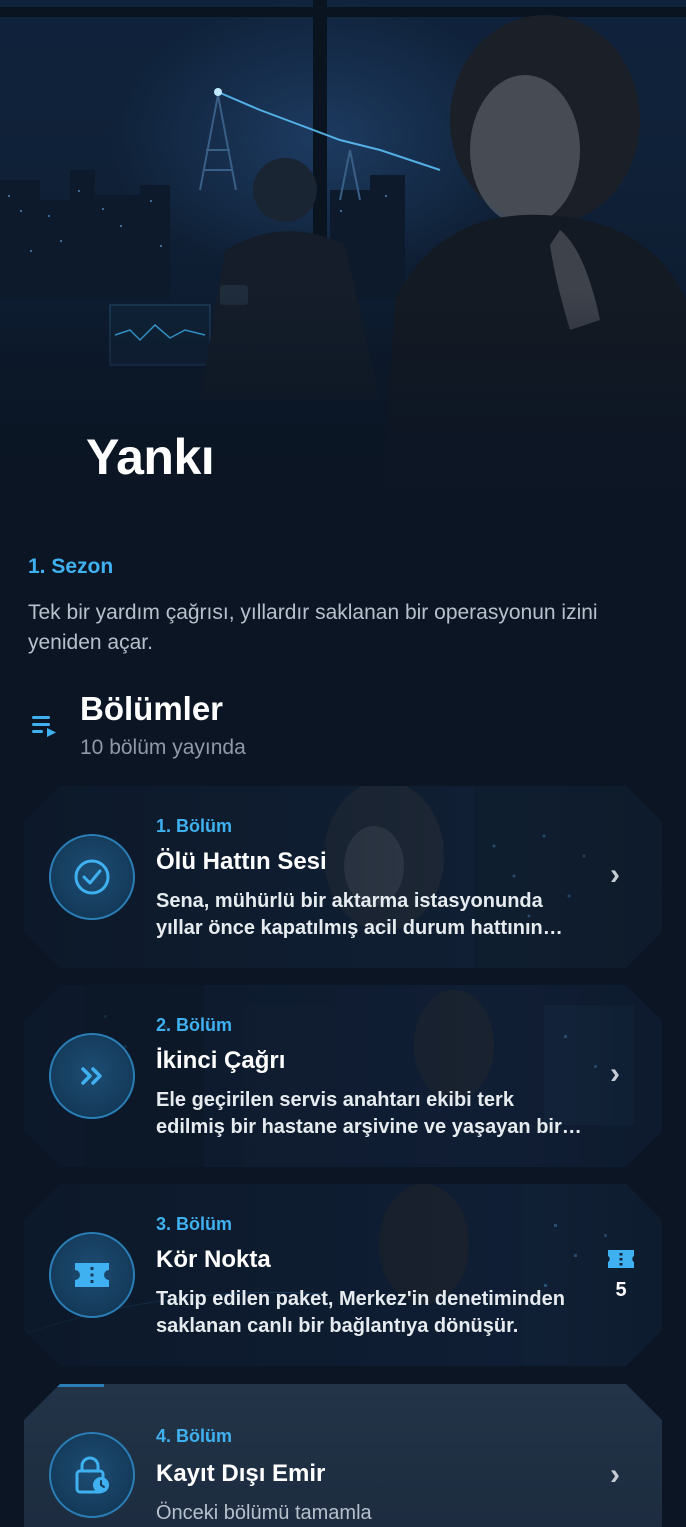  Describe the element at coordinates (92, 1475) in the screenshot. I see `lock-clock-icon` at that location.